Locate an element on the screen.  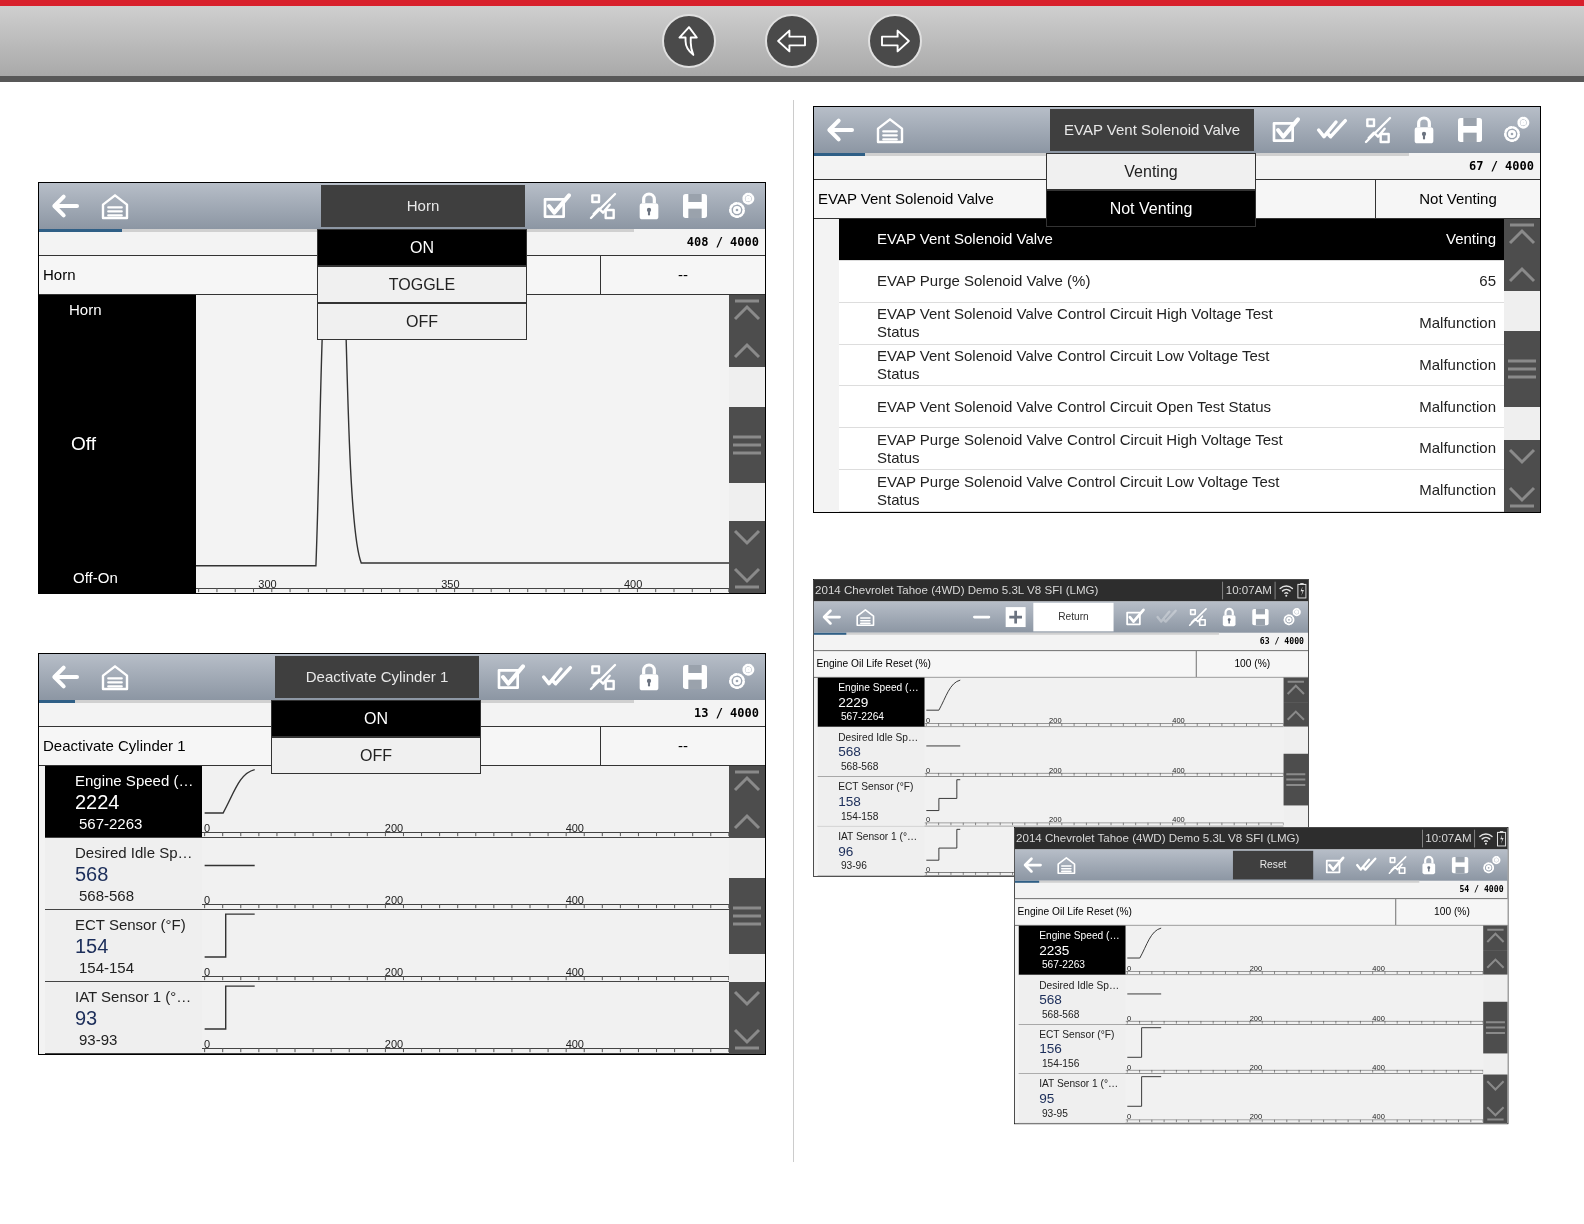
command-button: Return is located at coordinates (1073, 617).